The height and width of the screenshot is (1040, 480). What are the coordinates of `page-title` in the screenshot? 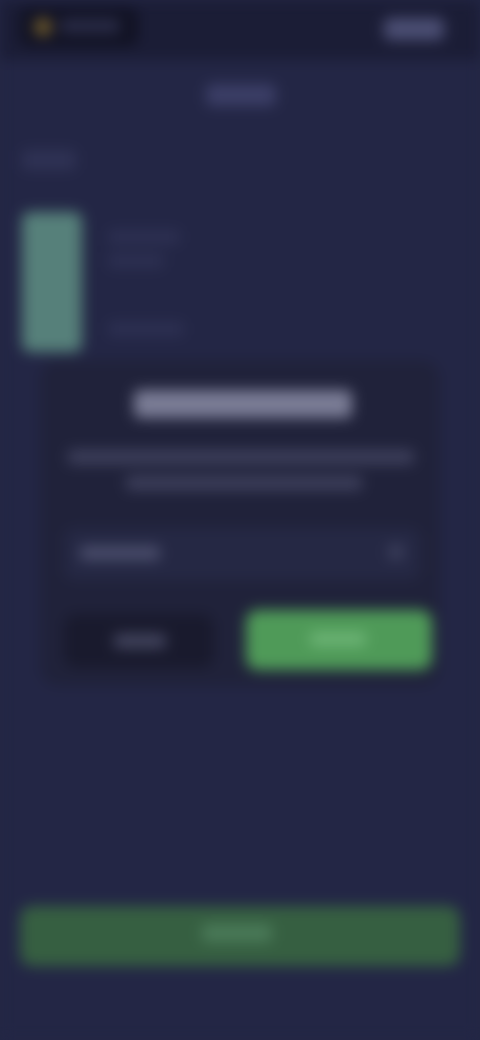 It's located at (241, 95).